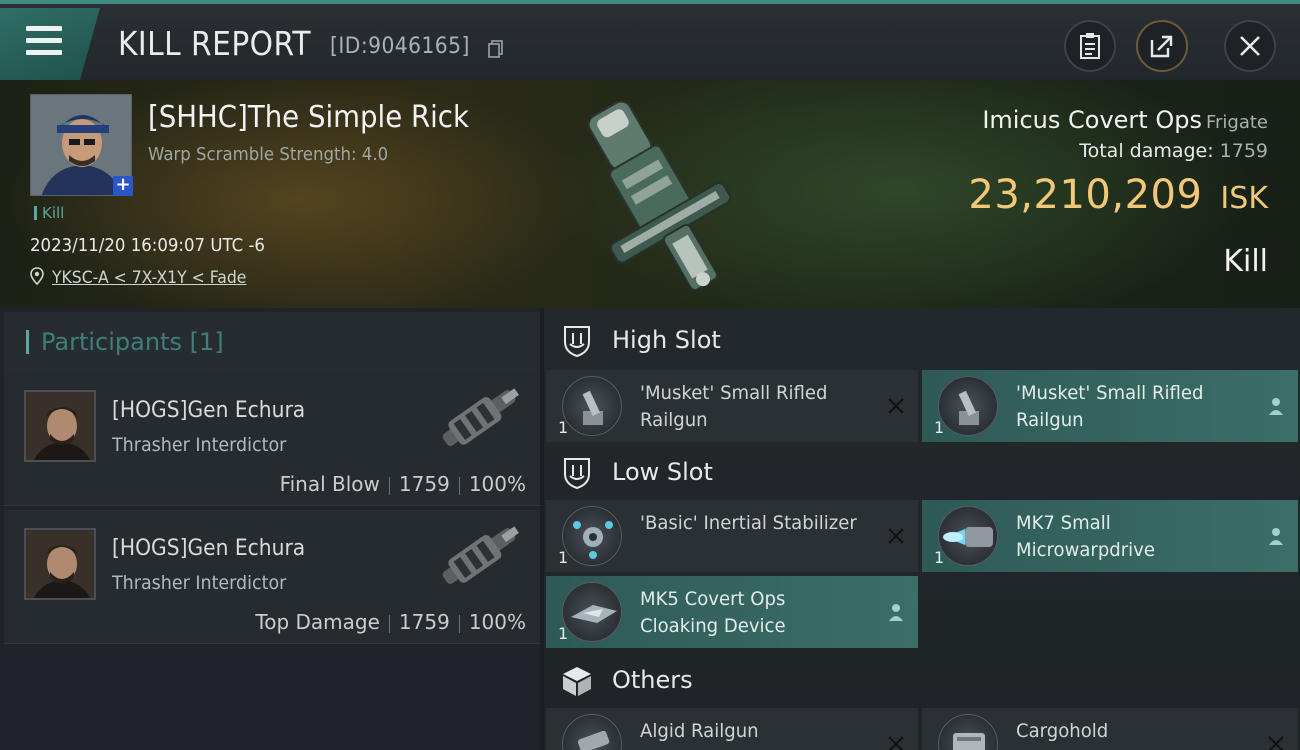 Image resolution: width=1300 pixels, height=750 pixels. What do you see at coordinates (308, 117) in the screenshot?
I see `victim-name: [SHHC]The Simple Rick` at bounding box center [308, 117].